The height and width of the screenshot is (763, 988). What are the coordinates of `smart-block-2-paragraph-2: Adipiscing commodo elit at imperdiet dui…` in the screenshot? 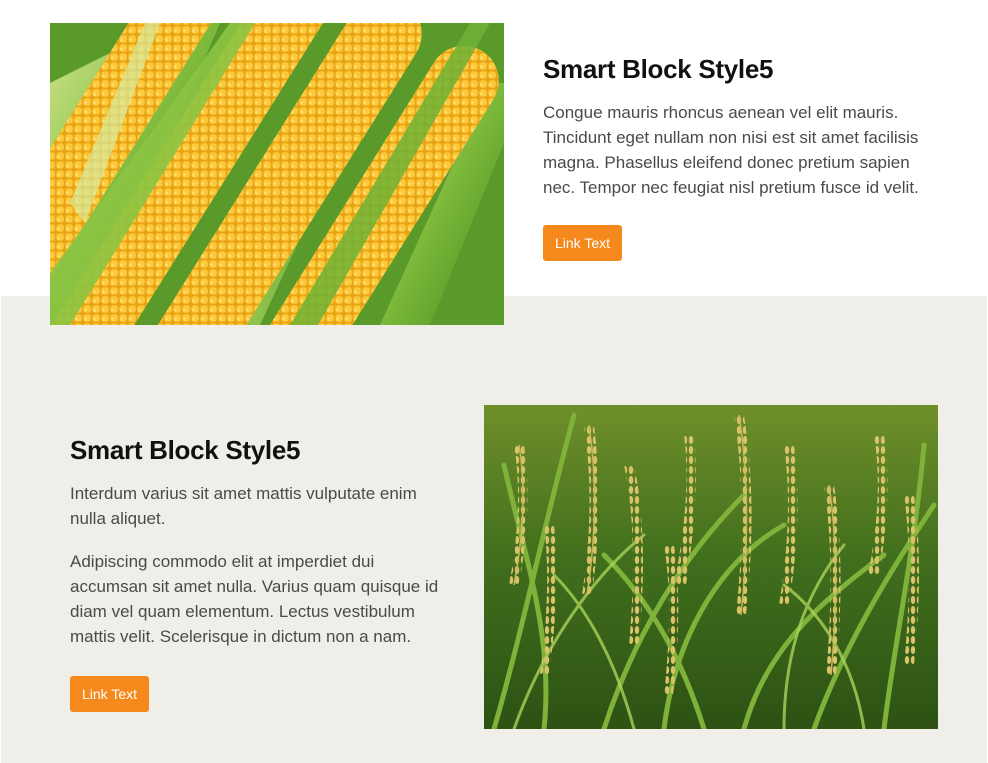 It's located at (254, 599).